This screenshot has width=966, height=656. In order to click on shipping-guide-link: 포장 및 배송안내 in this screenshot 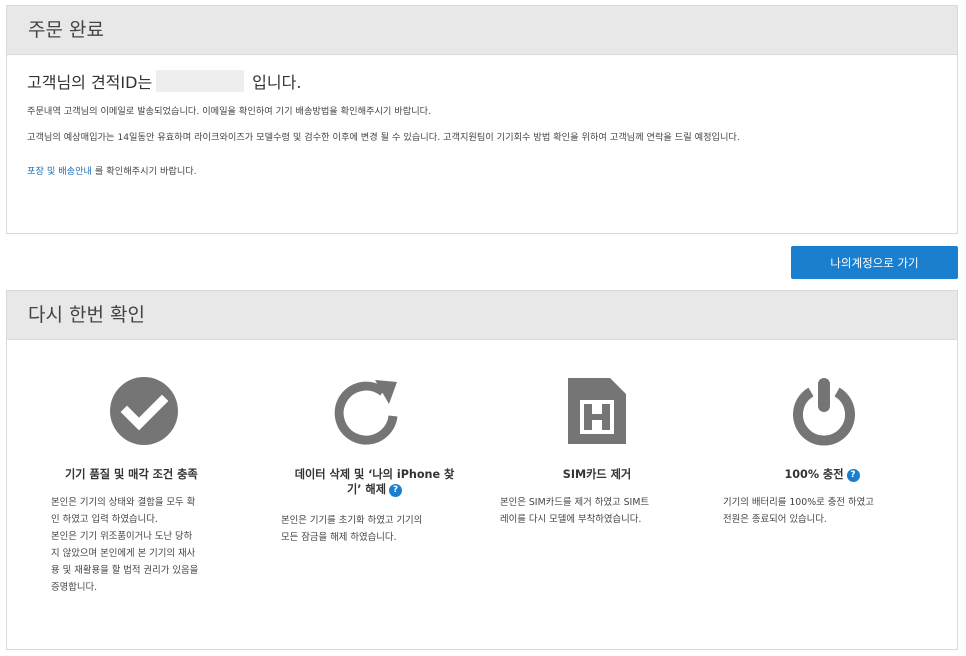, I will do `click(59, 171)`.